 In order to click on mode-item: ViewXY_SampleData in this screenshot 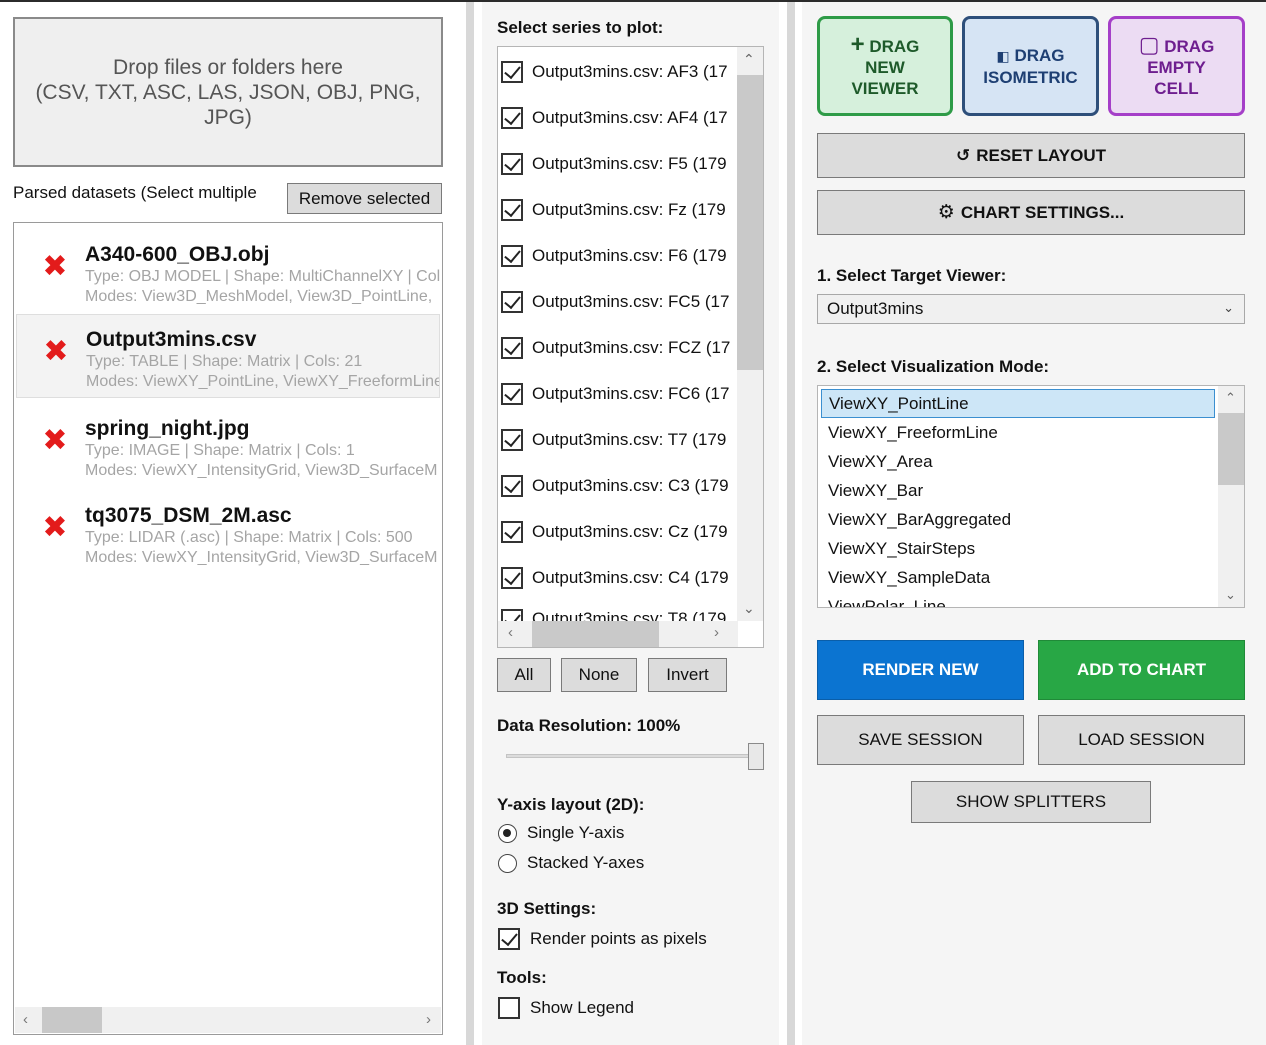, I will do `click(1018, 577)`.